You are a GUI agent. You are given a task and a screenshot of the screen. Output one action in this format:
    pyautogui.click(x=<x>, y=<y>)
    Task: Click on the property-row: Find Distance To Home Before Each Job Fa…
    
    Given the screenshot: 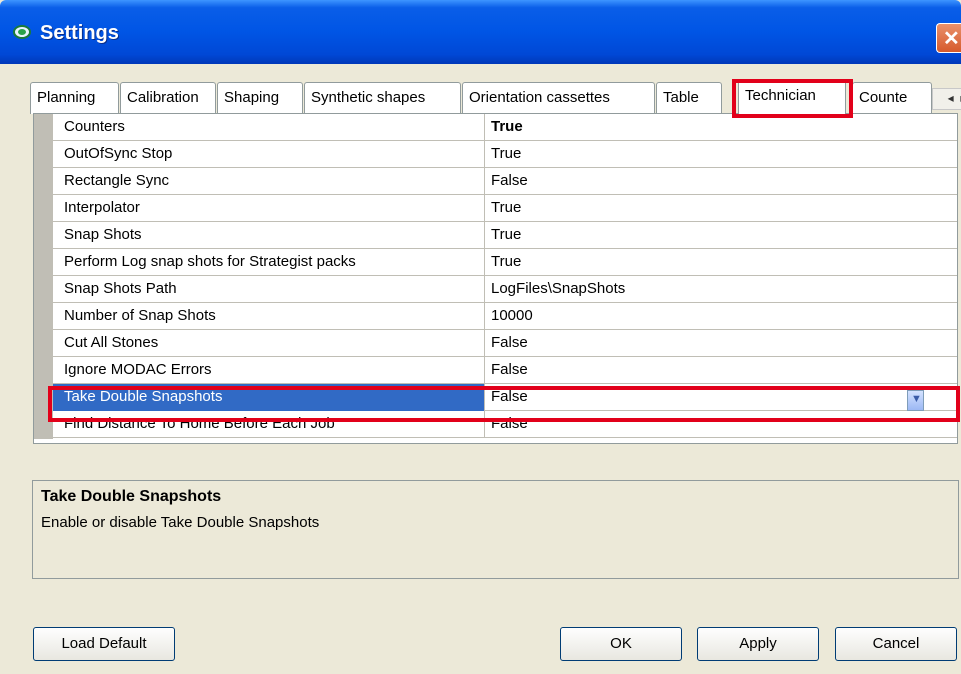 What is the action you would take?
    pyautogui.click(x=505, y=424)
    